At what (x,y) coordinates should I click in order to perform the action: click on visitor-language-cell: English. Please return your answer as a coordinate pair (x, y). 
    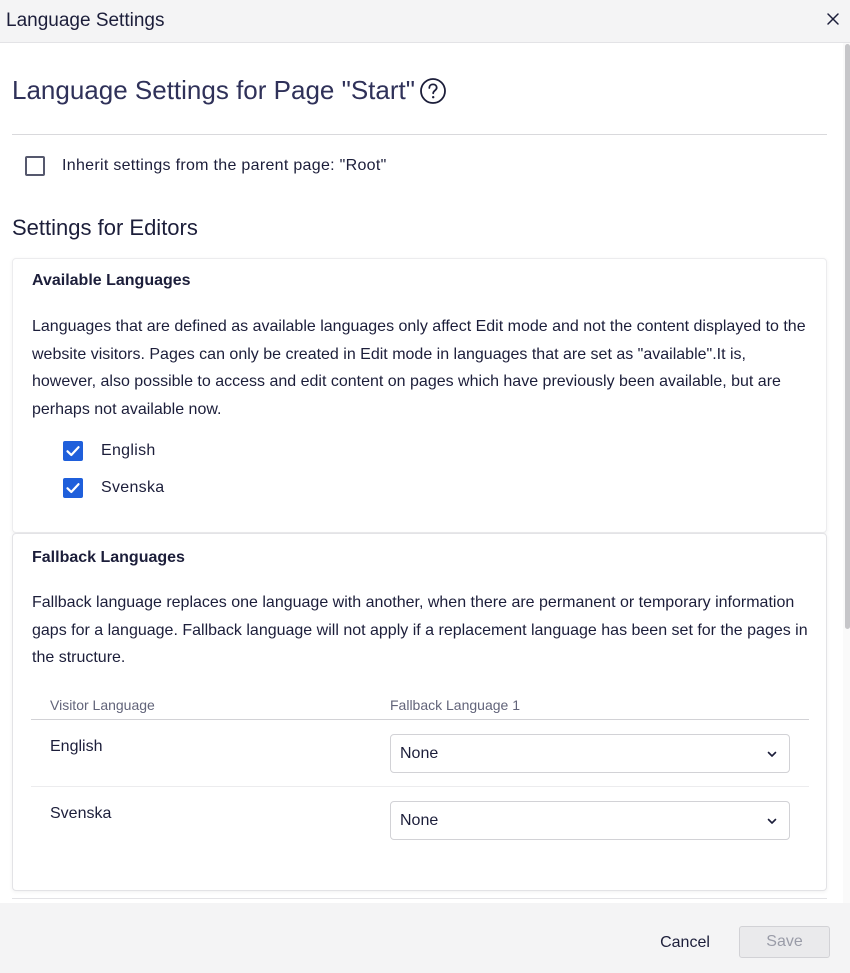
    Looking at the image, I should click on (76, 746).